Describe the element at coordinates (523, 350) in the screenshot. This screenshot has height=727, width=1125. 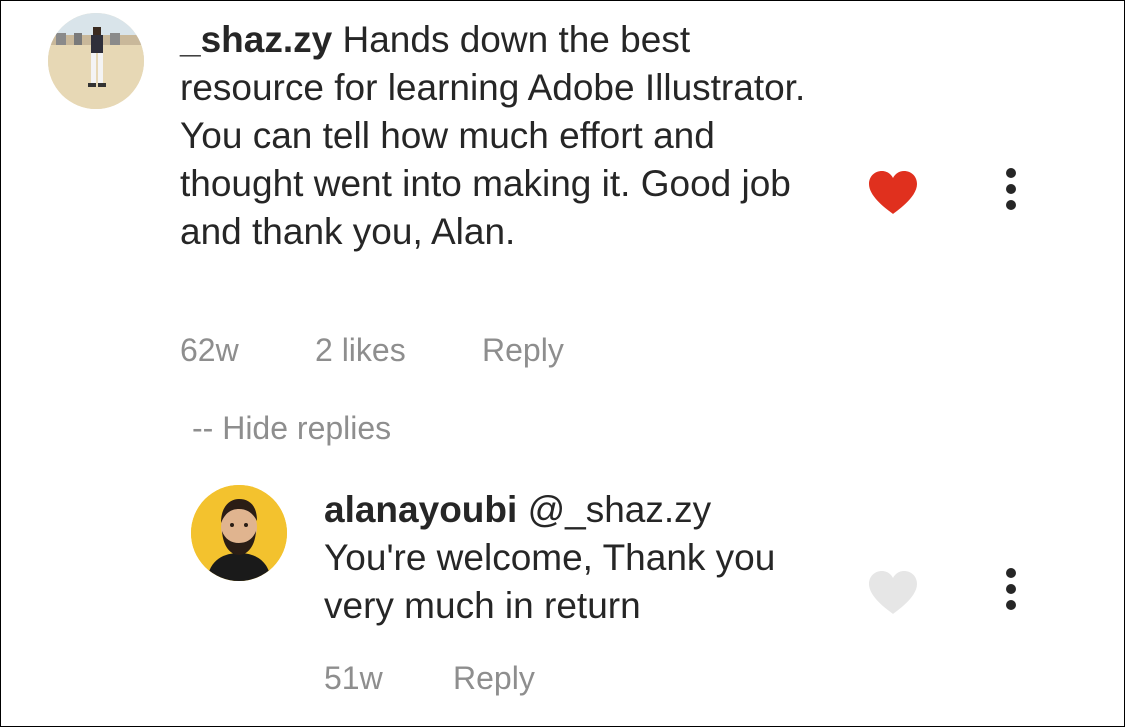
I see `comment-reply-button: Reply` at that location.